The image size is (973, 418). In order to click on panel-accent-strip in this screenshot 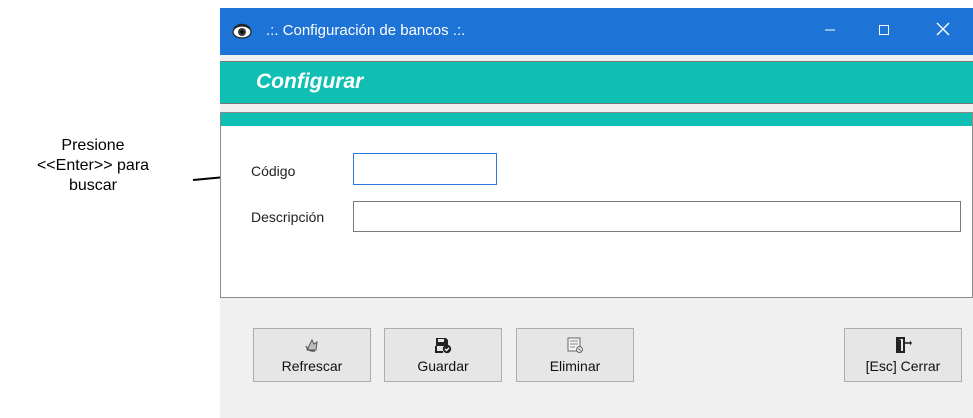, I will do `click(596, 119)`.